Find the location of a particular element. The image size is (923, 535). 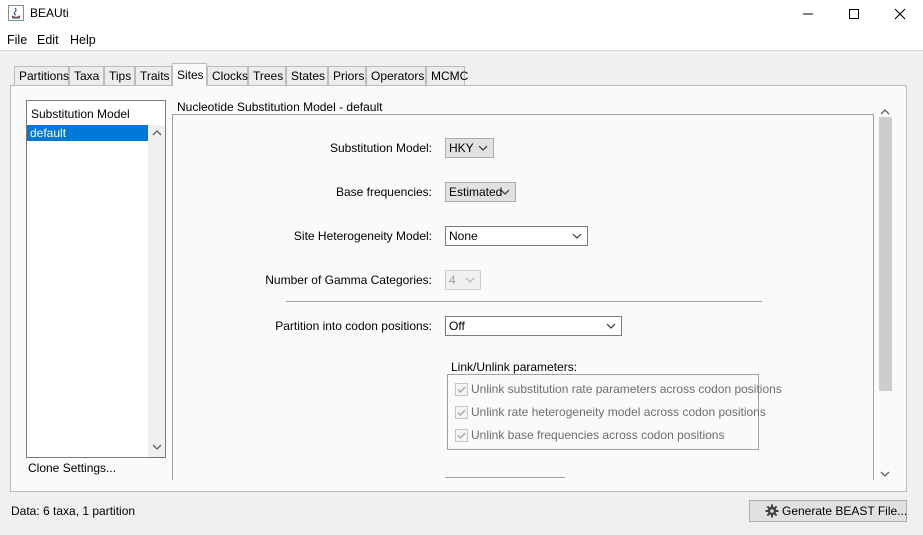

tab-operators: Operators is located at coordinates (396, 75).